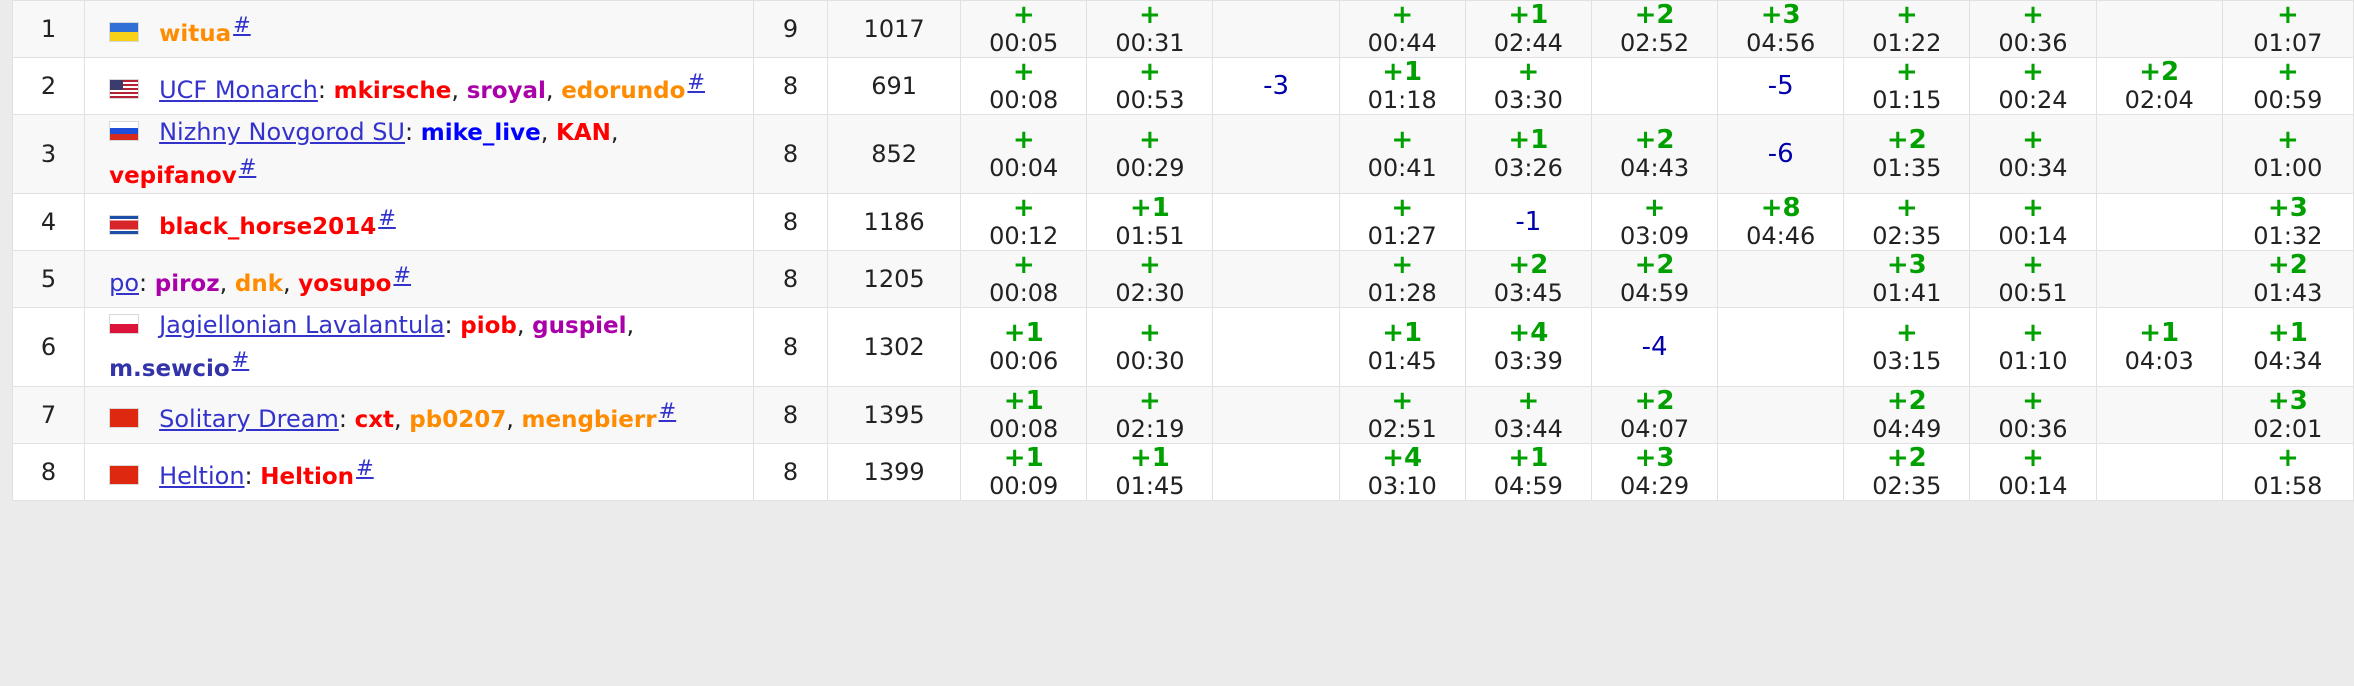  What do you see at coordinates (488, 326) in the screenshot?
I see `member-handle-link: piob` at bounding box center [488, 326].